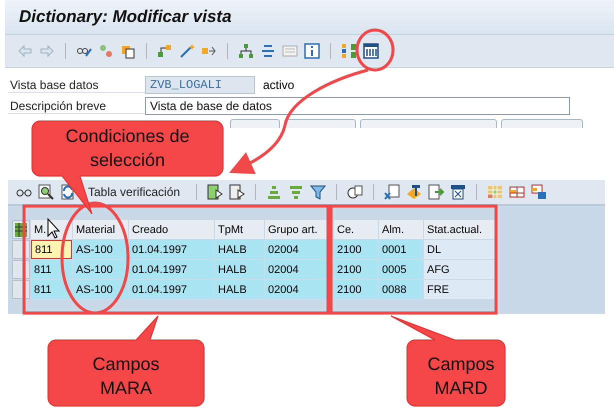  Describe the element at coordinates (401, 289) in the screenshot. I see `table-cell: 0088` at that location.